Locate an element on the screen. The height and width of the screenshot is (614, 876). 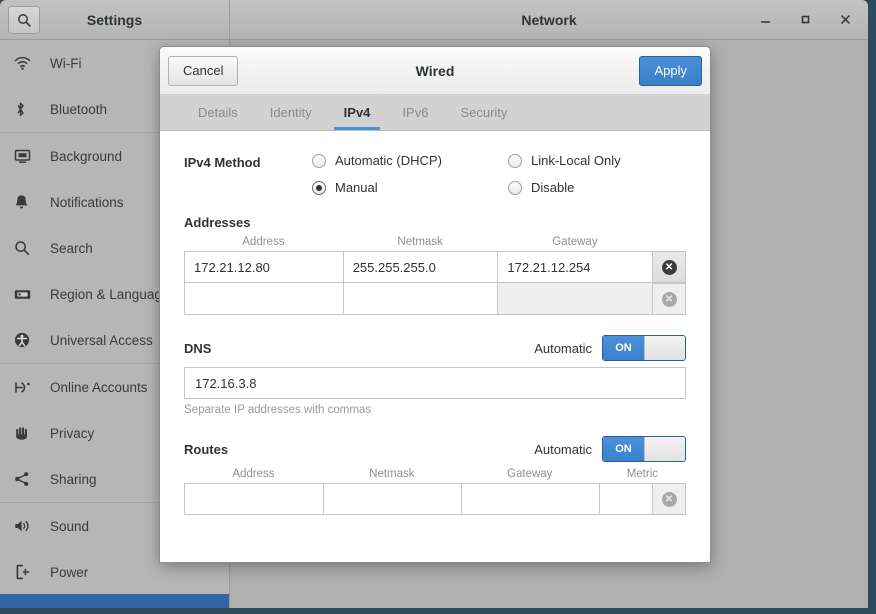
sidebar-item-label: Power is located at coordinates (69, 572).